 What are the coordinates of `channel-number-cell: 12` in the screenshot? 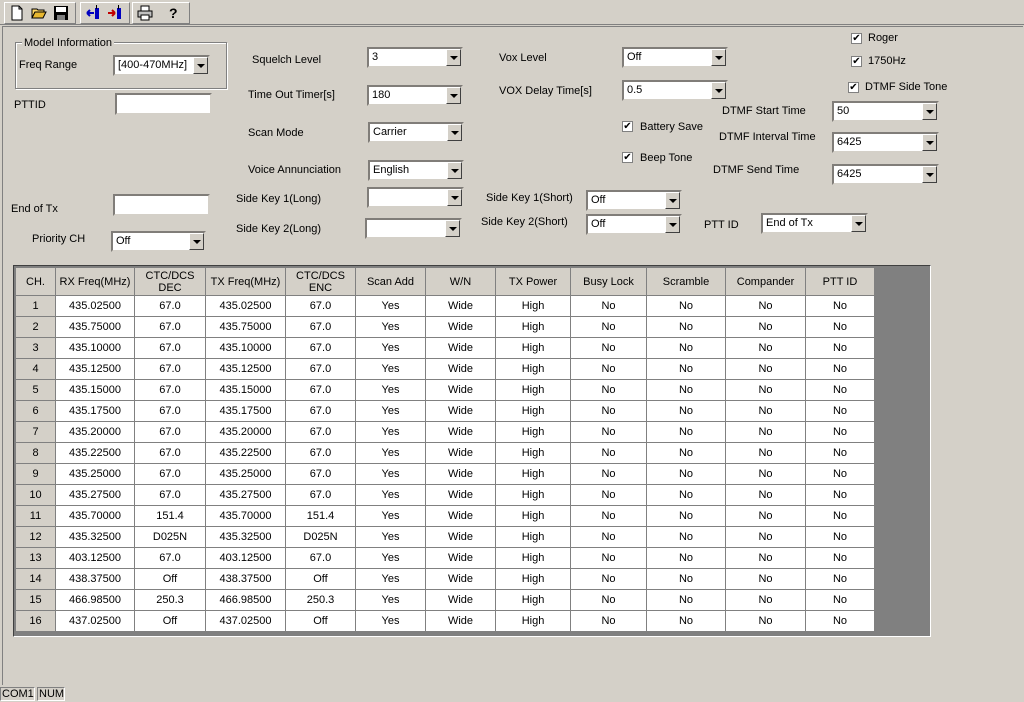 It's located at (35, 537).